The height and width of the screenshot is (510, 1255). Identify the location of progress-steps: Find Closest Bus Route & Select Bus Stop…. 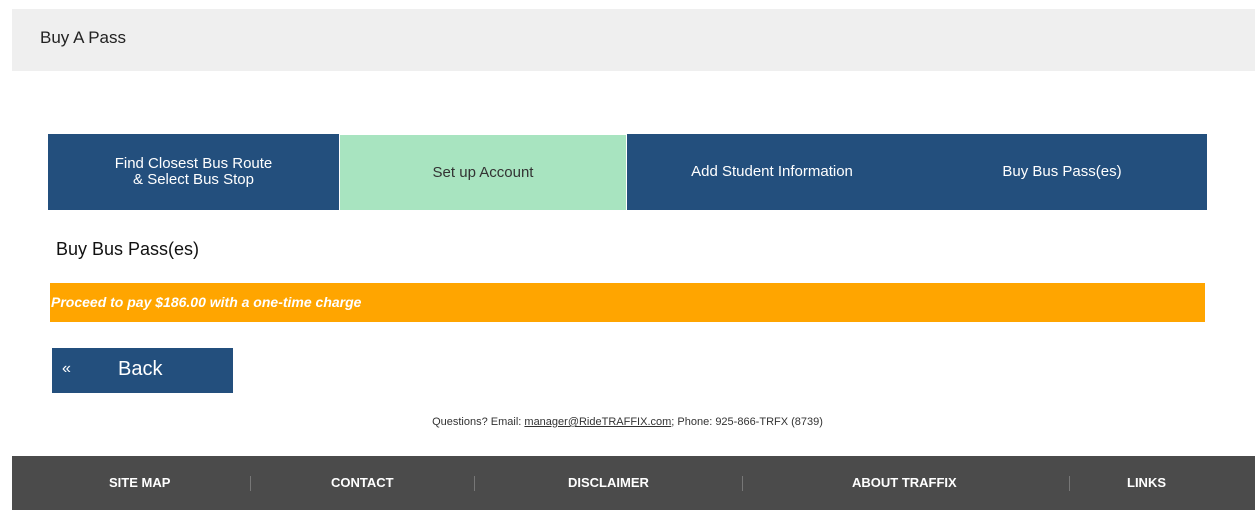
(627, 172).